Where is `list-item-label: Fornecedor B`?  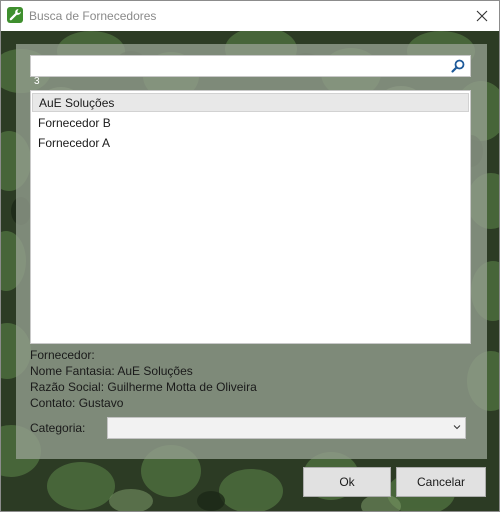
list-item-label: Fornecedor B is located at coordinates (74, 123).